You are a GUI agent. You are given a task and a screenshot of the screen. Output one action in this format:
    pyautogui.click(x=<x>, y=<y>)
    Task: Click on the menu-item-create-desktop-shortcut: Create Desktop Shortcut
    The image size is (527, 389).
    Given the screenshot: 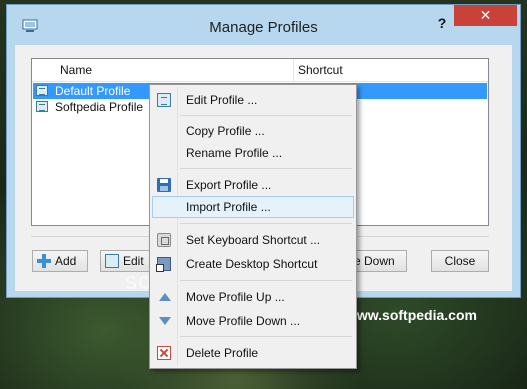 What is the action you would take?
    pyautogui.click(x=253, y=264)
    